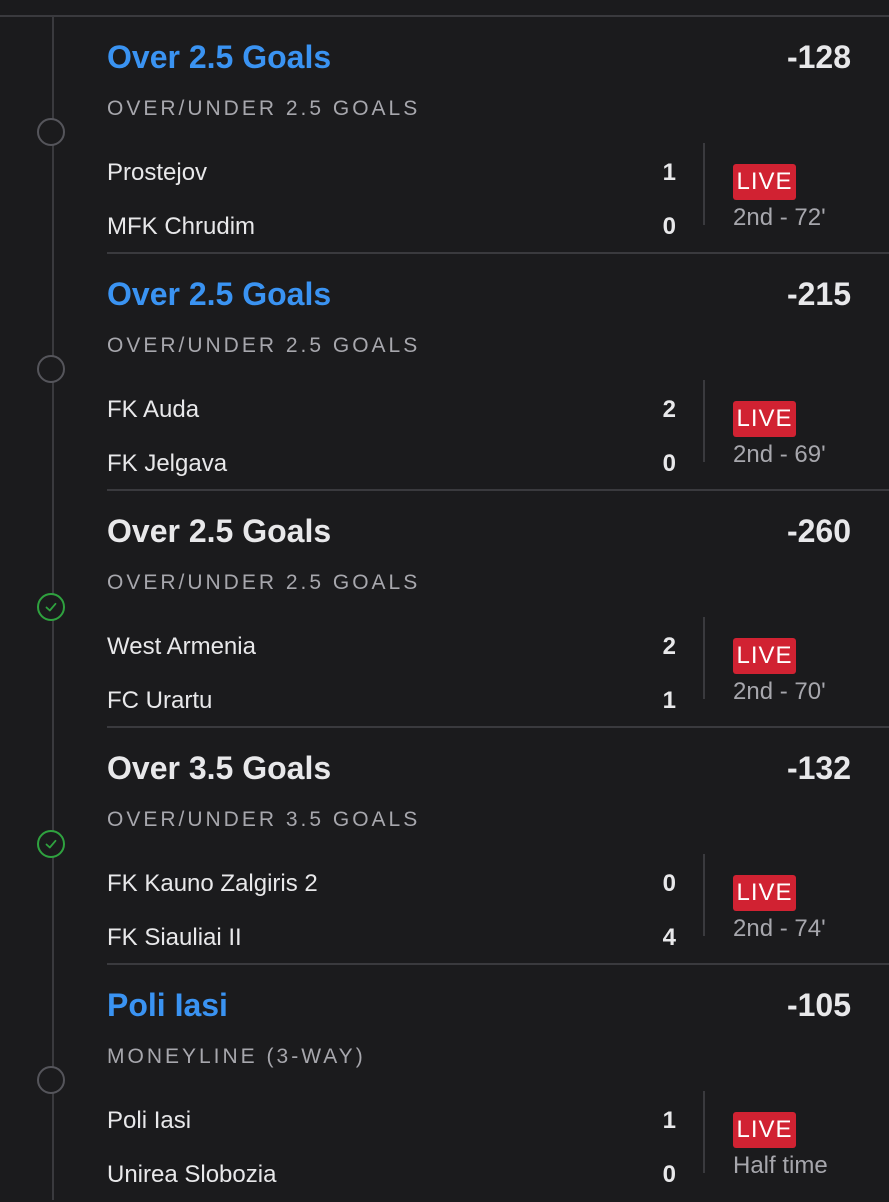 This screenshot has width=889, height=1202. I want to click on home-team: FK Kauno Zalgiris 2, so click(212, 883).